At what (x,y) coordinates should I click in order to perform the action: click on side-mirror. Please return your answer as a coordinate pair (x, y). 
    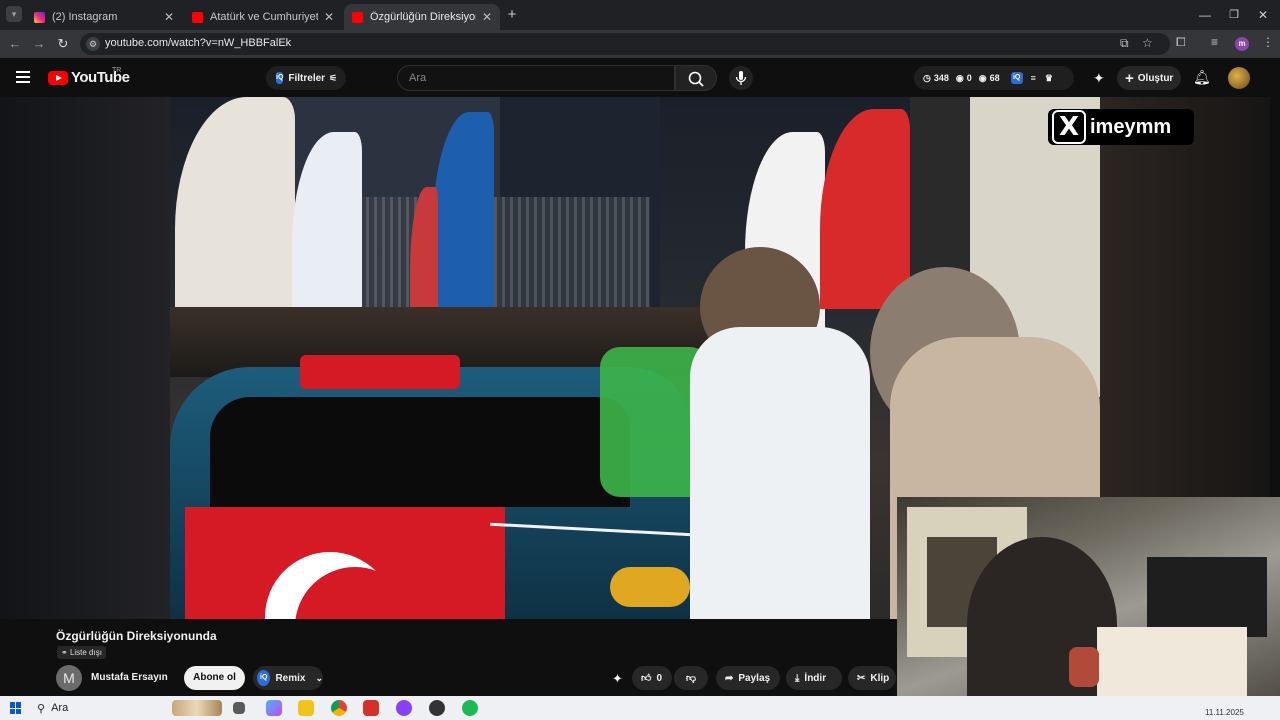
    Looking at the image, I should click on (650, 587).